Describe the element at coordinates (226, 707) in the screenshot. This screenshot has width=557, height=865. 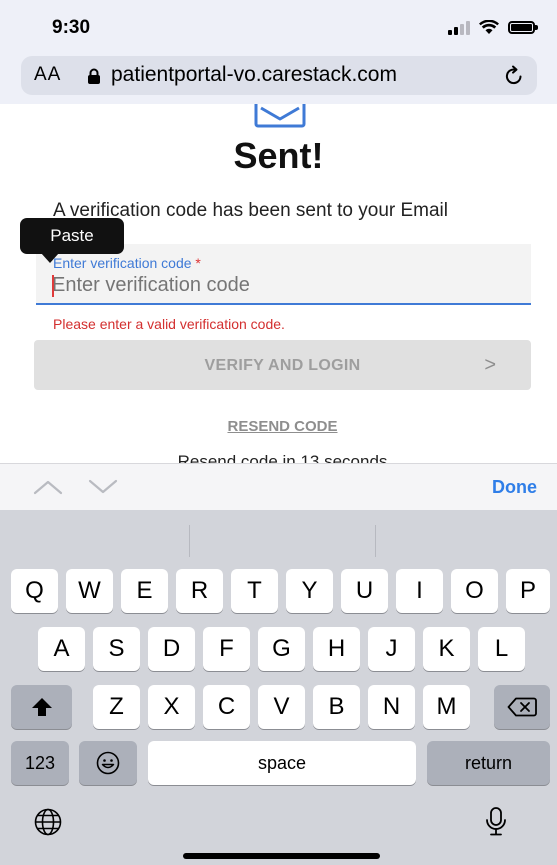
I see `key-c: C` at that location.